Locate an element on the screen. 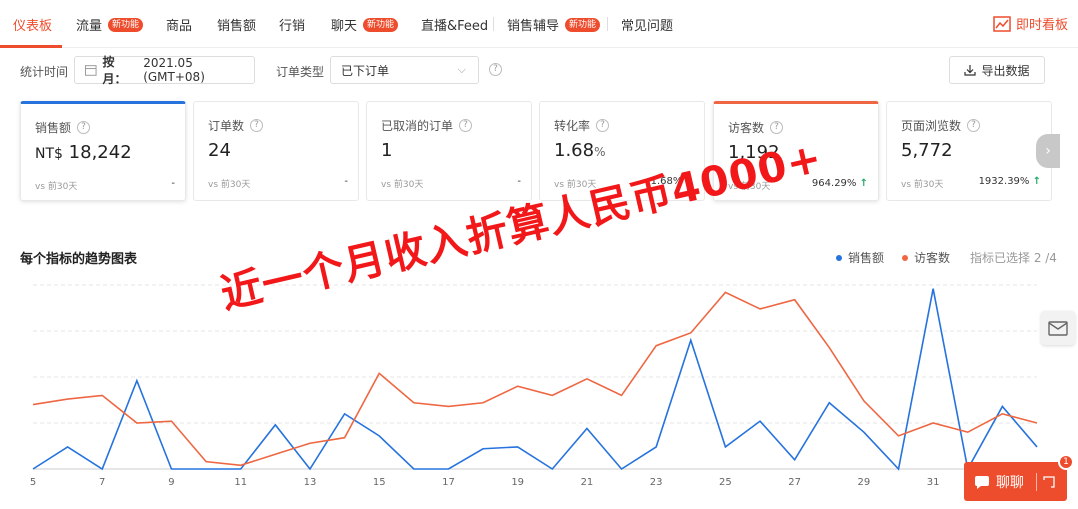 This screenshot has width=1078, height=509. chart-title: 每个指标的趋势图表 is located at coordinates (79, 259).